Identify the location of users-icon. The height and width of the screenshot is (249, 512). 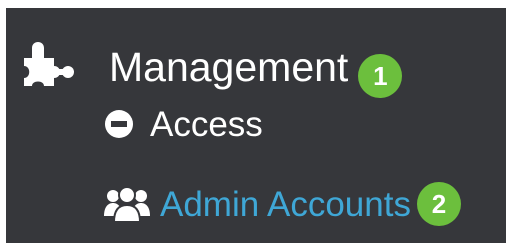
(127, 204).